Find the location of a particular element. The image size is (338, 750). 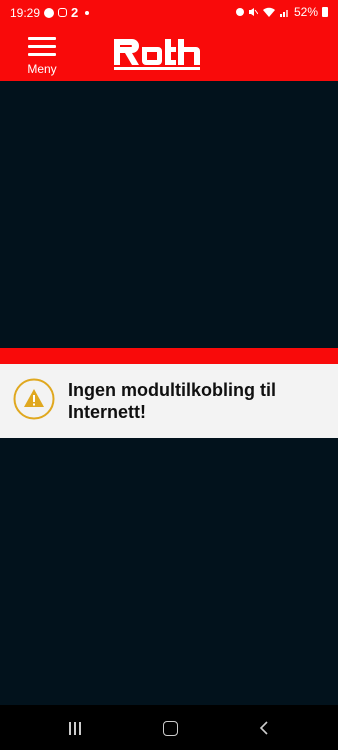

back-button is located at coordinates (265, 727).